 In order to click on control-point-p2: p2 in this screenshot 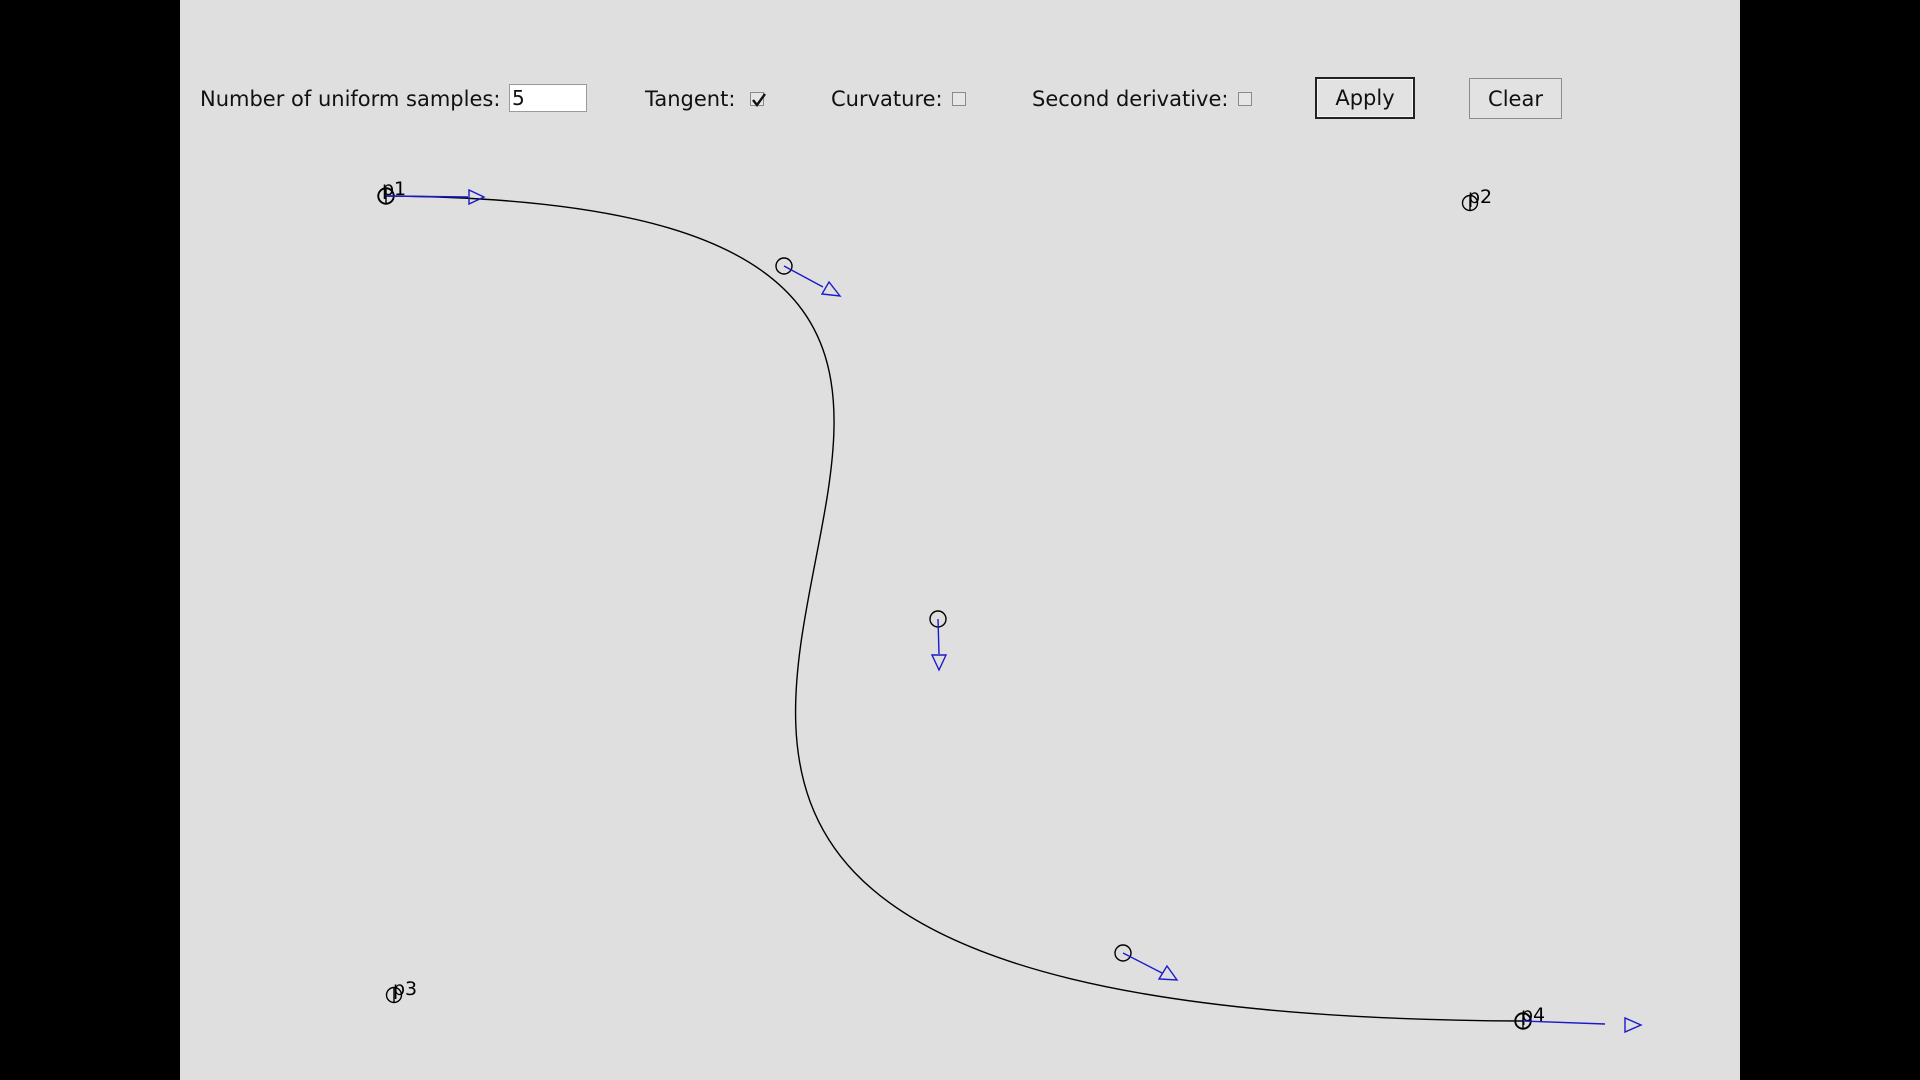, I will do `click(1477, 199)`.